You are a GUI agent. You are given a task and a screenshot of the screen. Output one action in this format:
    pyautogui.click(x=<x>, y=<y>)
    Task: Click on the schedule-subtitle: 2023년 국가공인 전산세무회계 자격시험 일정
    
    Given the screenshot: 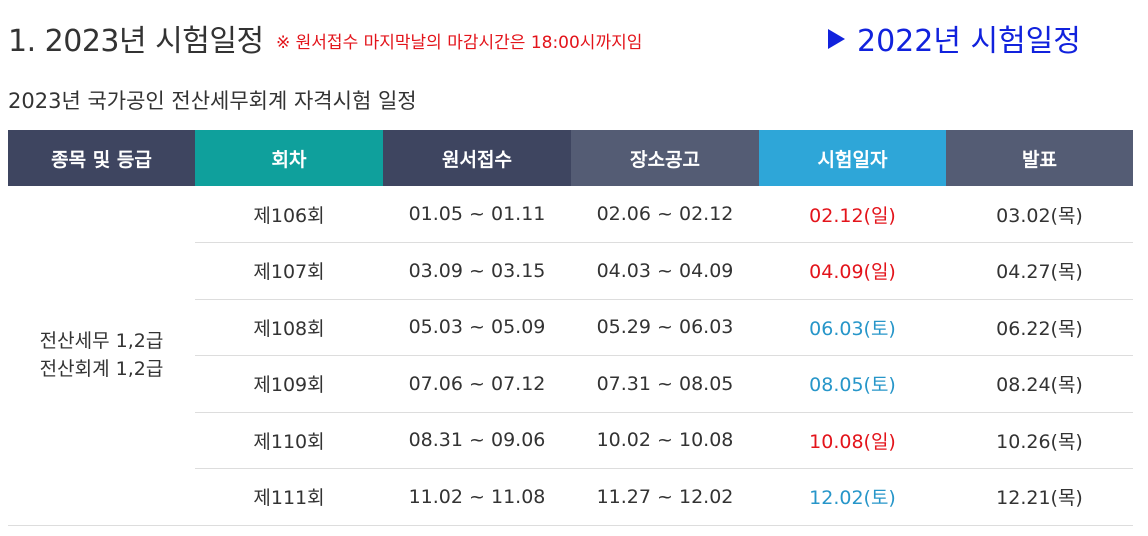 What is the action you would take?
    pyautogui.click(x=212, y=101)
    